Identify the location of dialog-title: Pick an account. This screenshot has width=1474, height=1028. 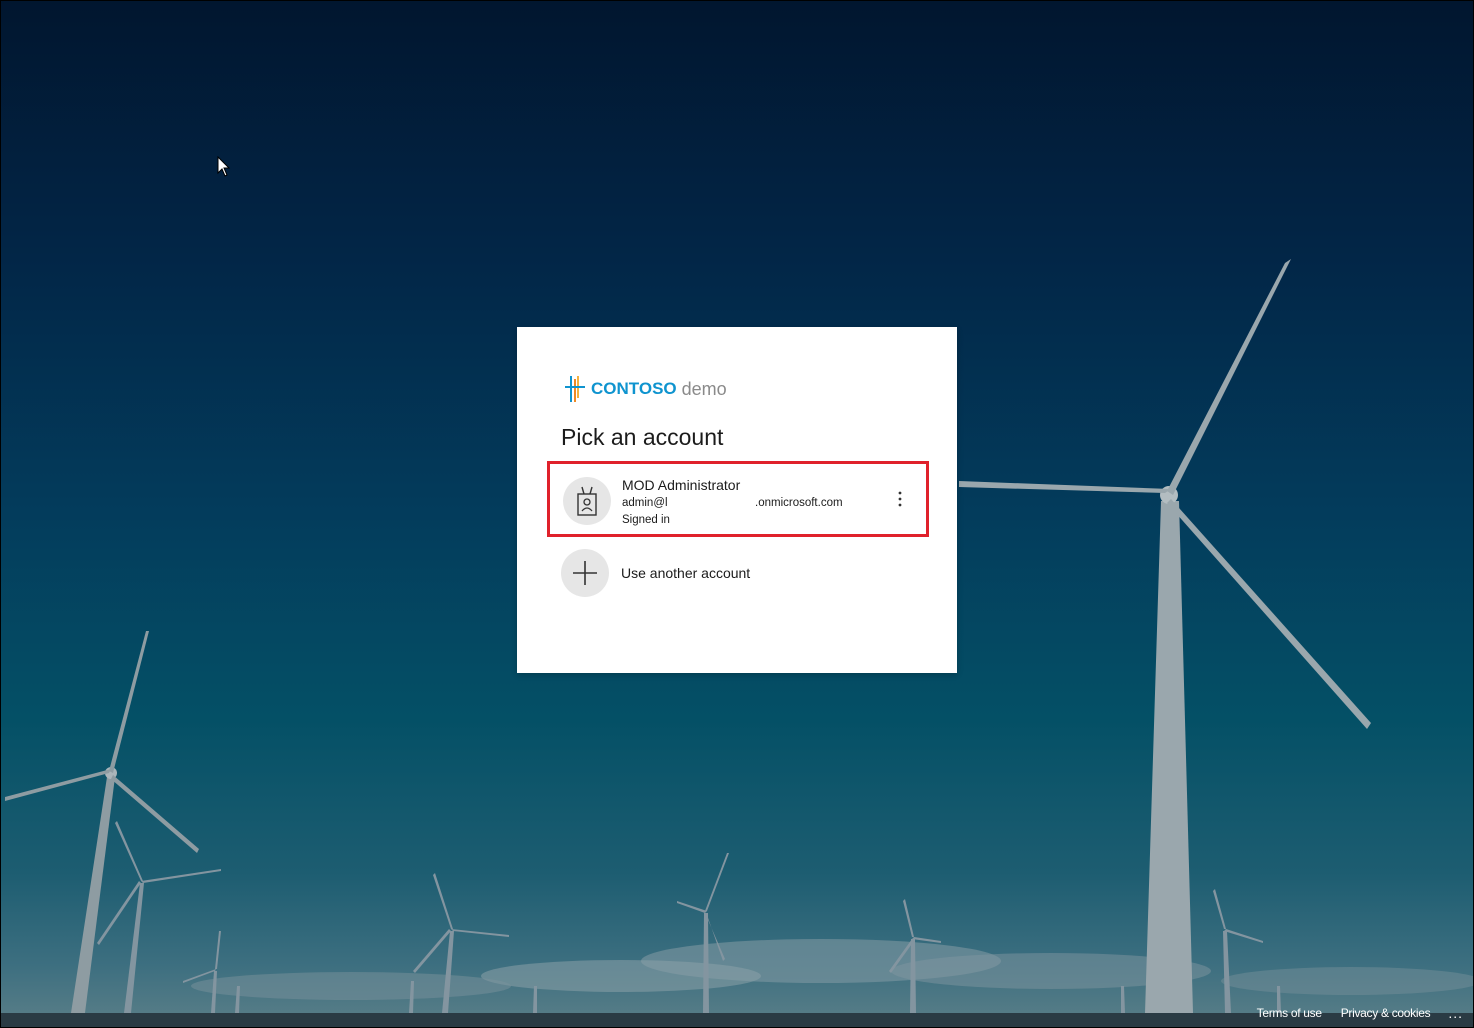
(642, 437).